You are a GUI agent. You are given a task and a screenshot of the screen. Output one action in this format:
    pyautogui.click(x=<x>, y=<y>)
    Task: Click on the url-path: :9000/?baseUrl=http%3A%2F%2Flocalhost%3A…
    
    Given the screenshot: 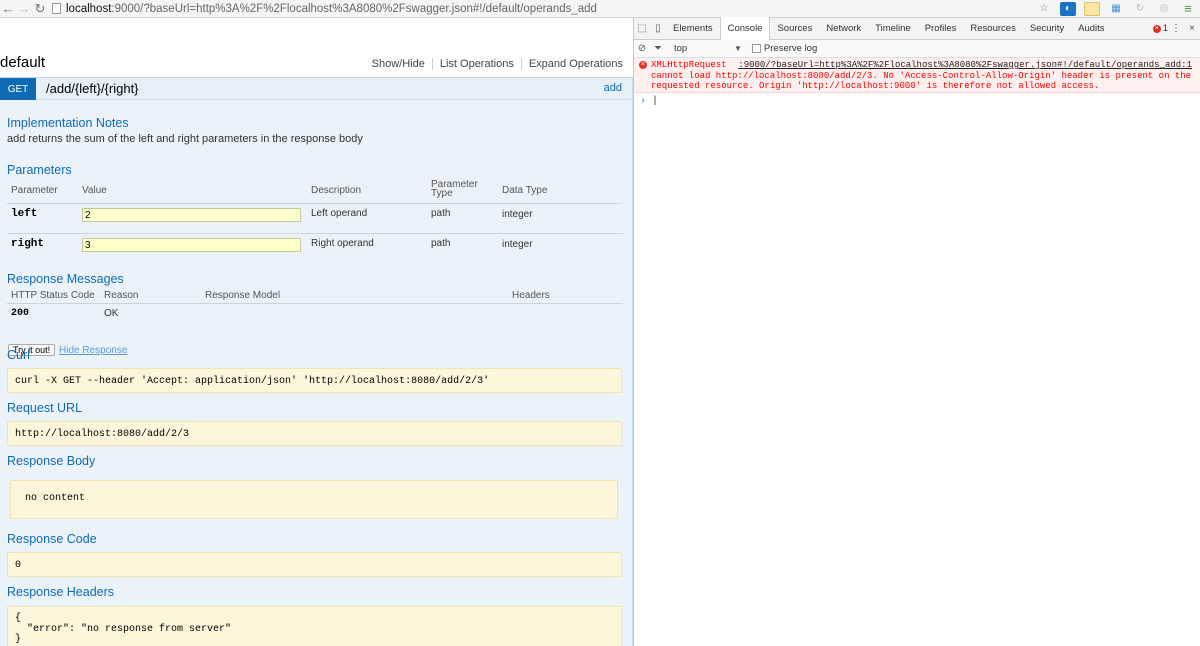 What is the action you would take?
    pyautogui.click(x=354, y=8)
    